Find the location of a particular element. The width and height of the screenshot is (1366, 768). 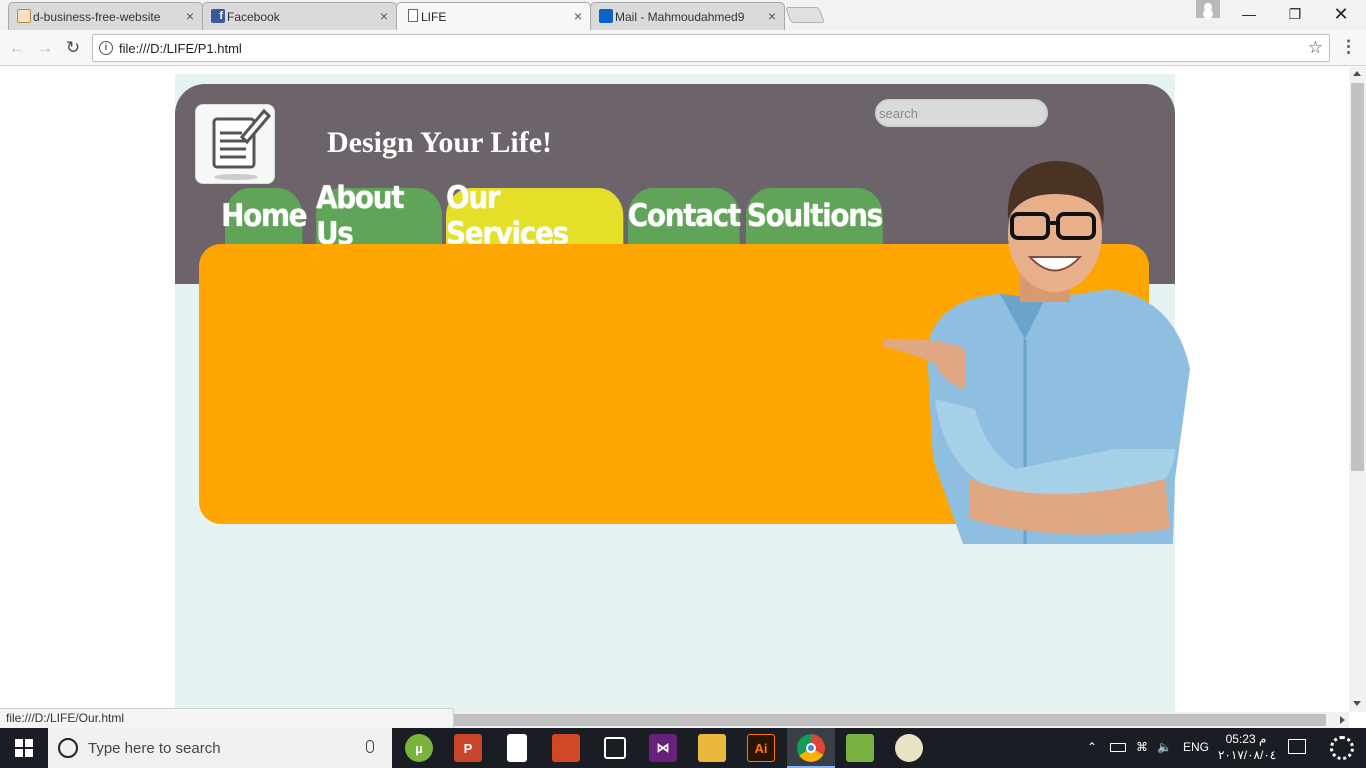

nav-tab-soultions: Soultions is located at coordinates (814, 216).